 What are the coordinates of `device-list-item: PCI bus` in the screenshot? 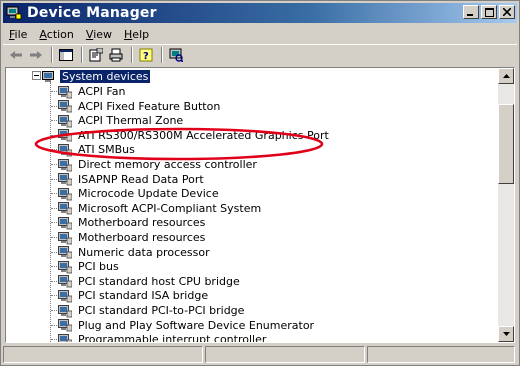 It's located at (89, 266).